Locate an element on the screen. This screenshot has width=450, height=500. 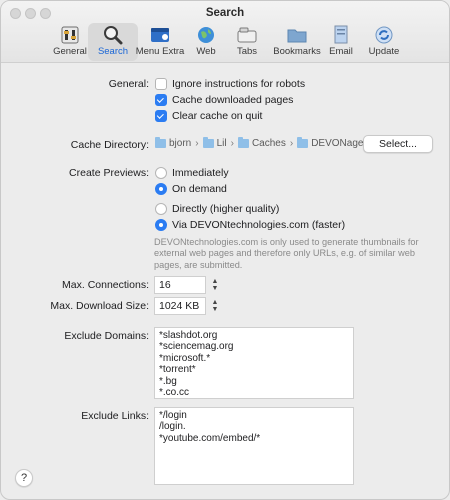
previews-directly-radio: Directly (higher quality) is located at coordinates (217, 209).